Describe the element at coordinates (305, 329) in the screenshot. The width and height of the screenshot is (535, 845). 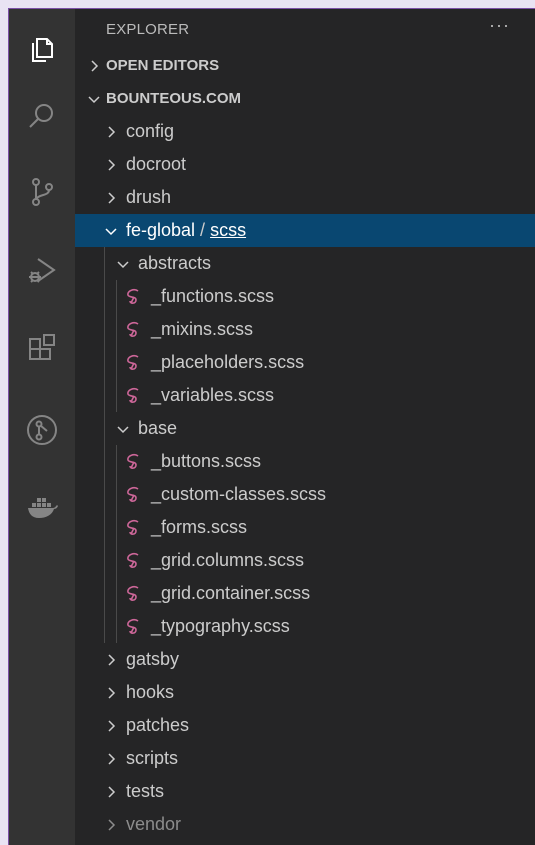
I see `tree-file: _mixins.scss` at that location.